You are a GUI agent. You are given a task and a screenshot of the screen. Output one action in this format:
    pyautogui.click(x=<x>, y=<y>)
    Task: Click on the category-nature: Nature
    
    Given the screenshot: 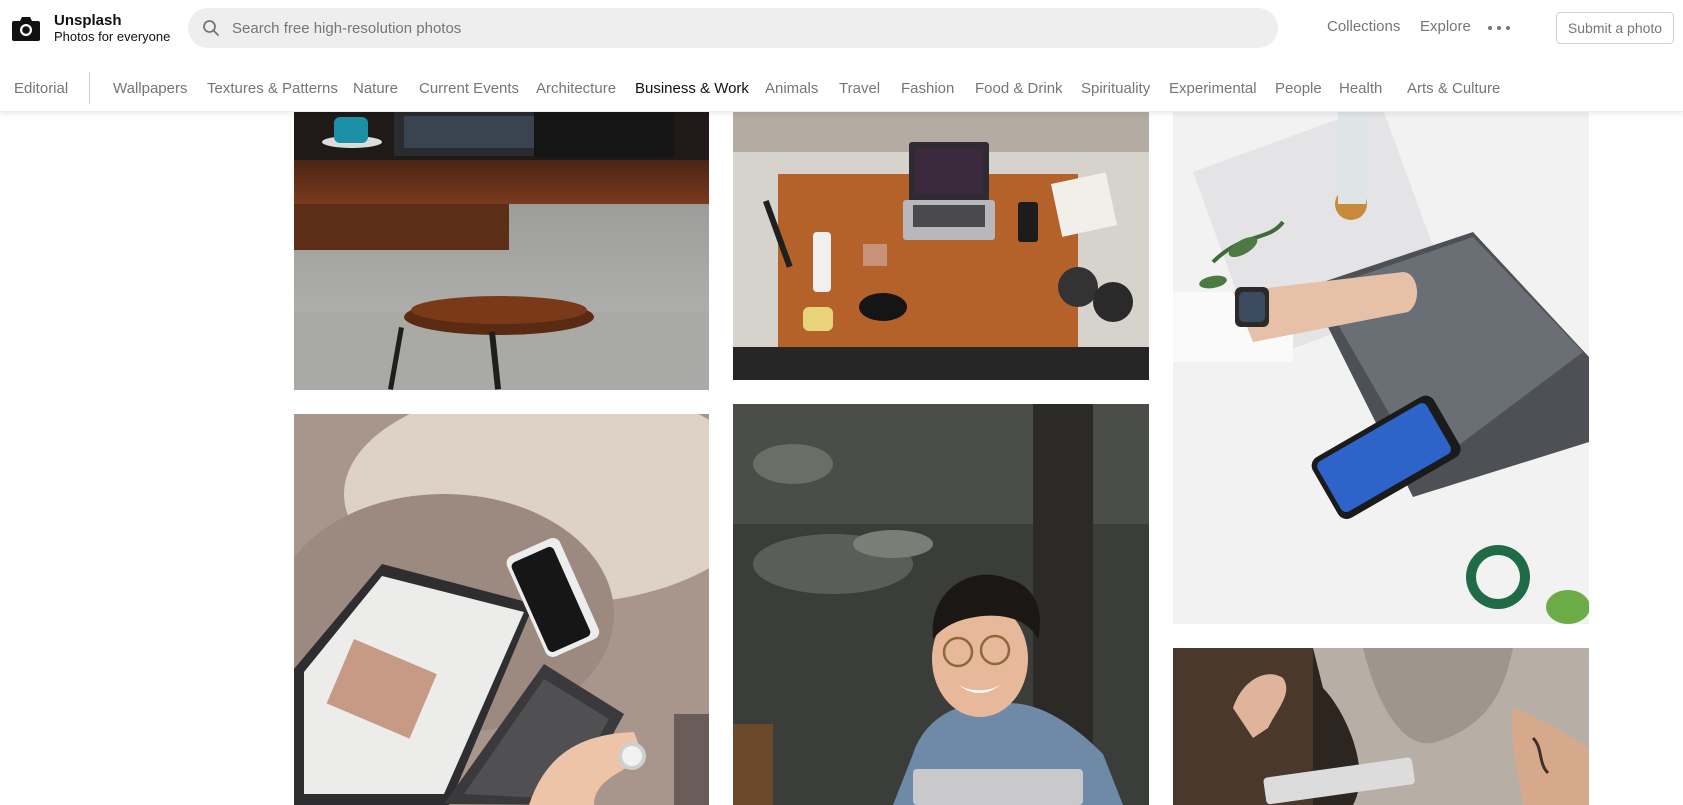 What is the action you would take?
    pyautogui.click(x=375, y=88)
    